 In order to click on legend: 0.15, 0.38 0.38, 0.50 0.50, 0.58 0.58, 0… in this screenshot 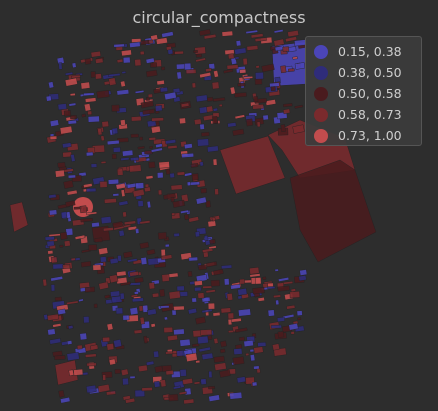, I will do `click(363, 91)`.